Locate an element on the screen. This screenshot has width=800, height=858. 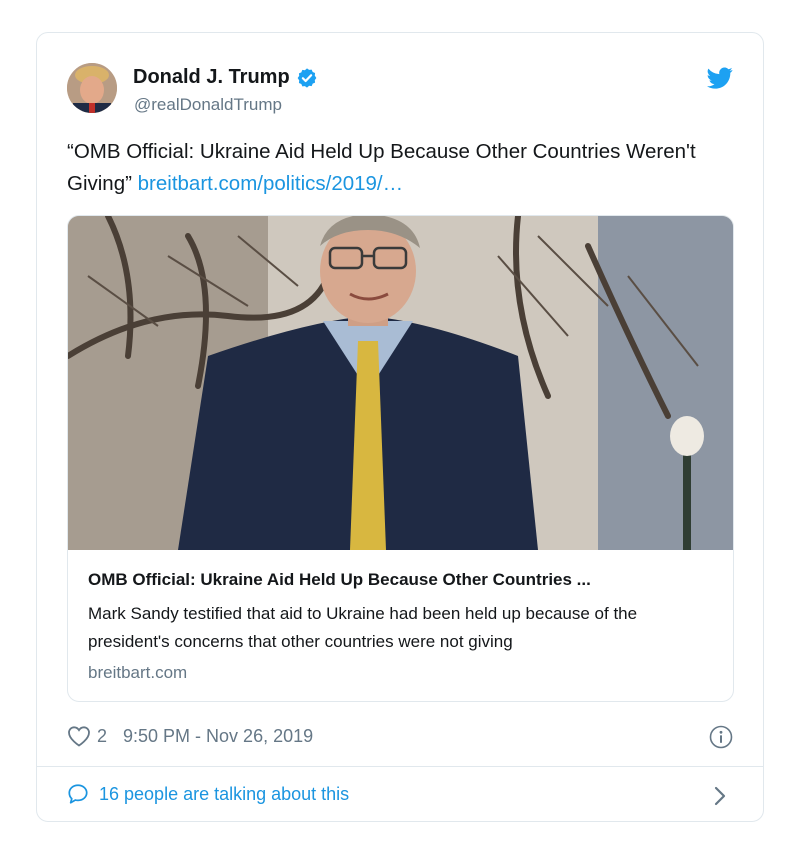
twitter-bird-icon is located at coordinates (720, 78).